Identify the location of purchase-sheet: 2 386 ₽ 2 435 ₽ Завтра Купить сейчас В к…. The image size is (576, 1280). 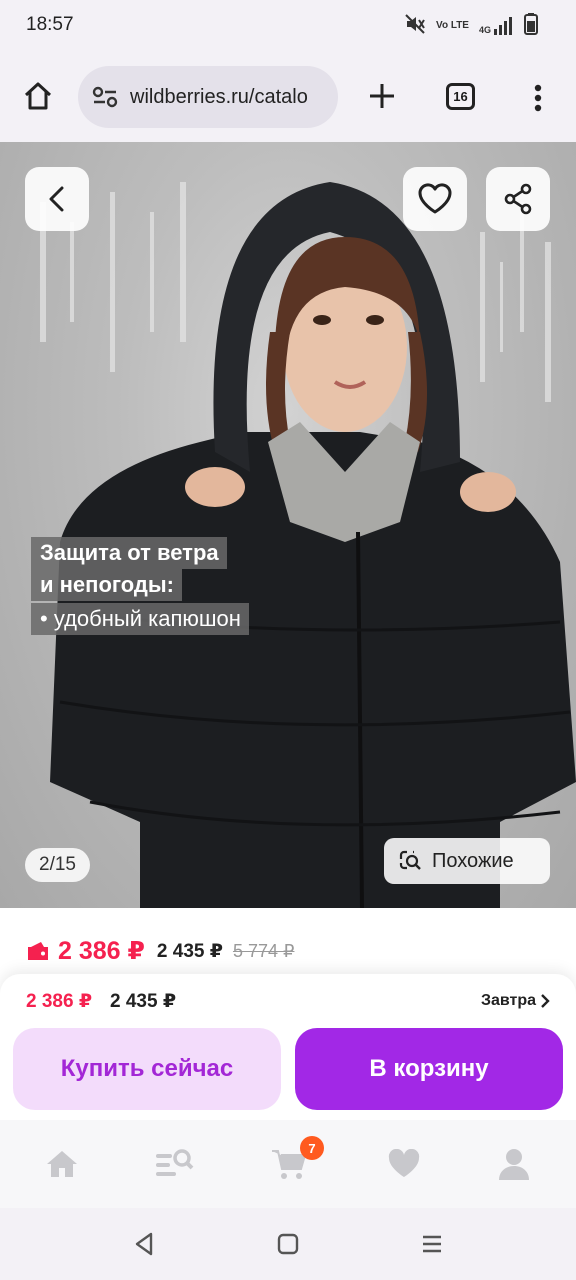
(288, 1047).